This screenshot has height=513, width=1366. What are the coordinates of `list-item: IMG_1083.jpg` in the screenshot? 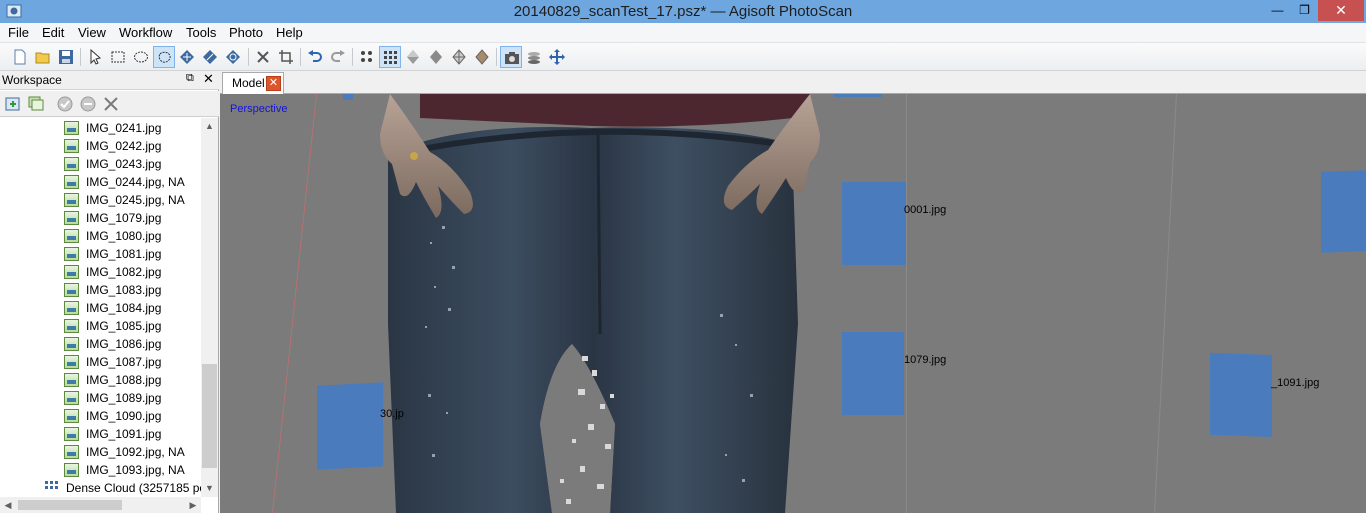 It's located at (100, 290).